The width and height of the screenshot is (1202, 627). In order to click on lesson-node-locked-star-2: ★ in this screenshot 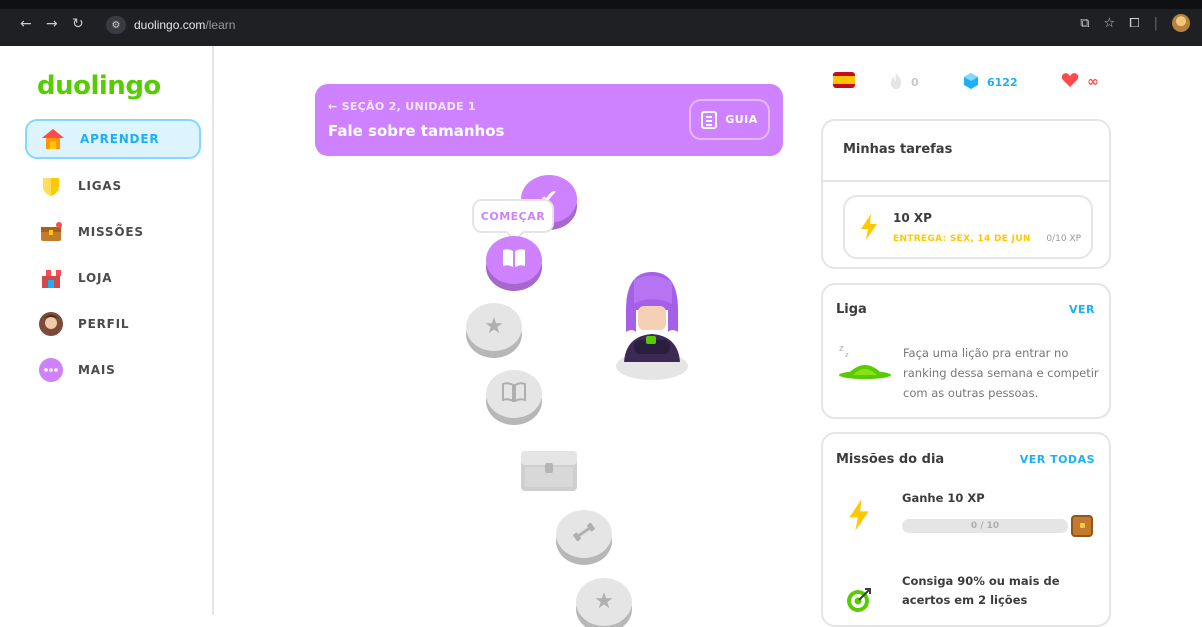, I will do `click(604, 602)`.